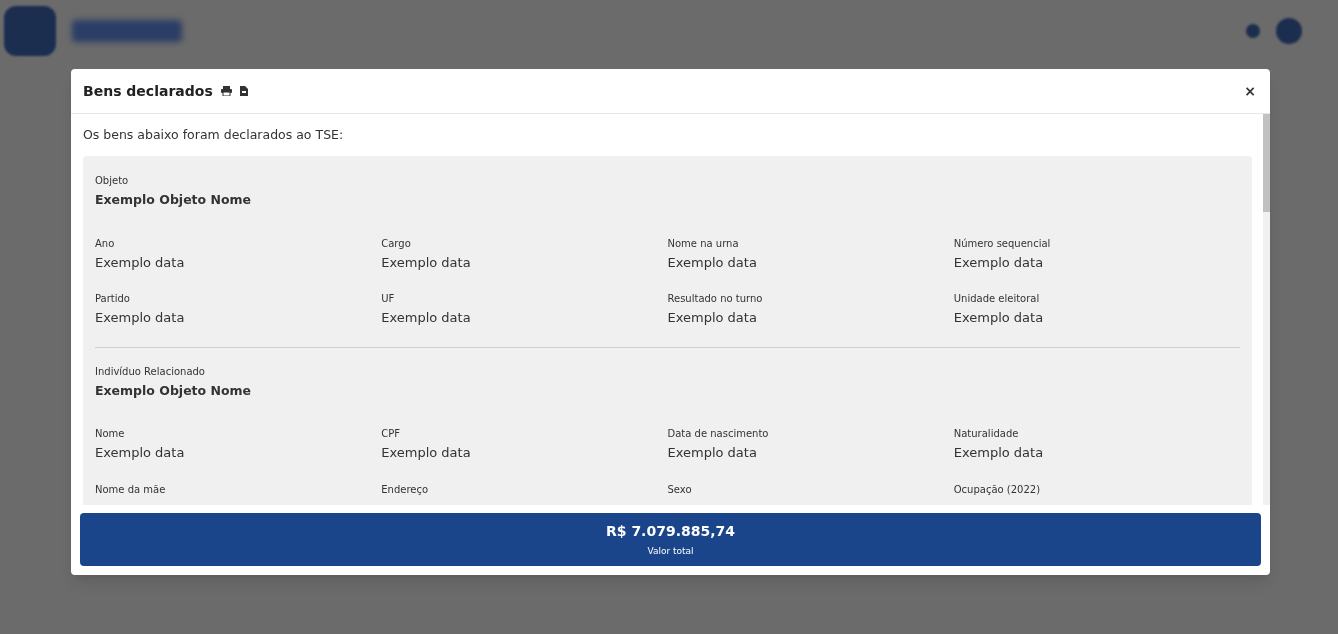 This screenshot has width=1338, height=634. What do you see at coordinates (1002, 243) in the screenshot?
I see `field-label: Número sequencial` at bounding box center [1002, 243].